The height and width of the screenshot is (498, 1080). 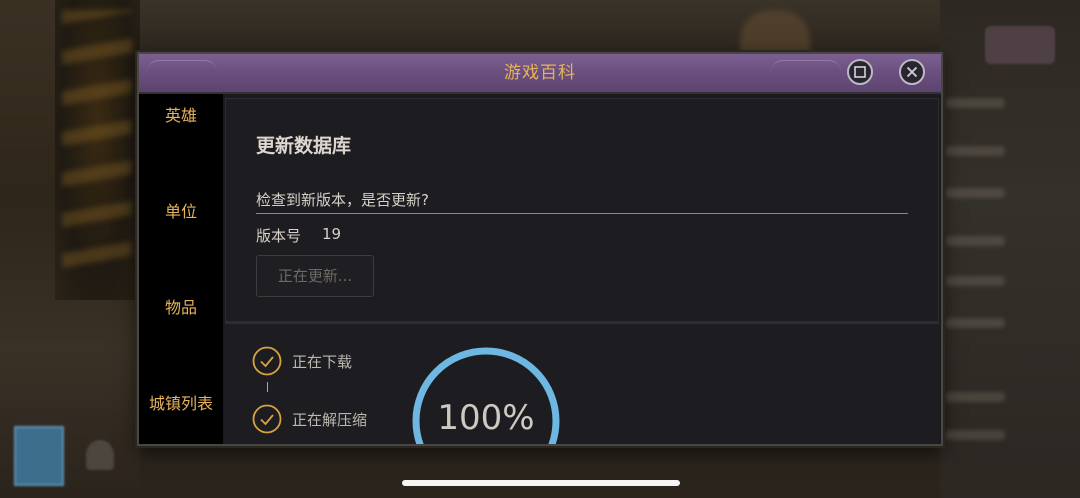 I want to click on home-indicator, so click(x=541, y=483).